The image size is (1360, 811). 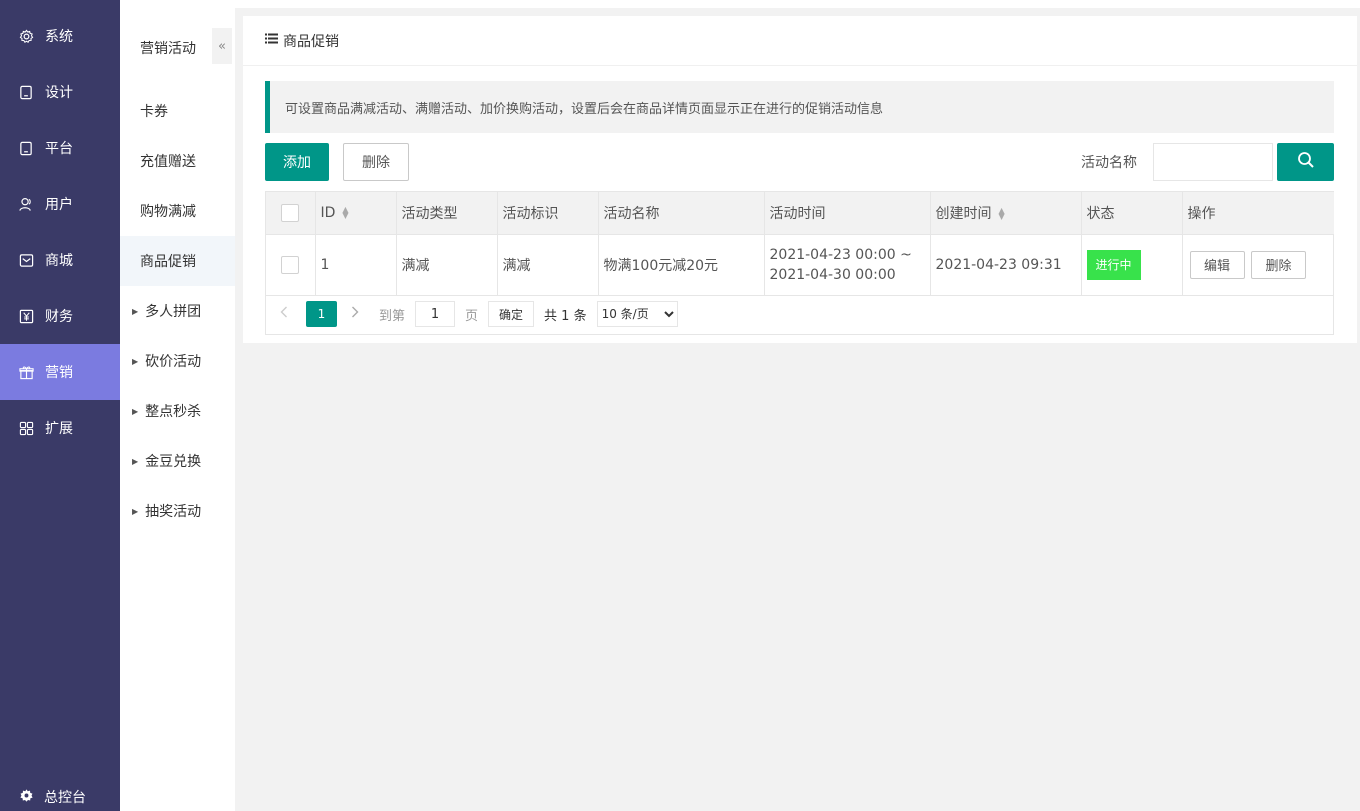 I want to click on header-actions: 操作, so click(x=1201, y=213).